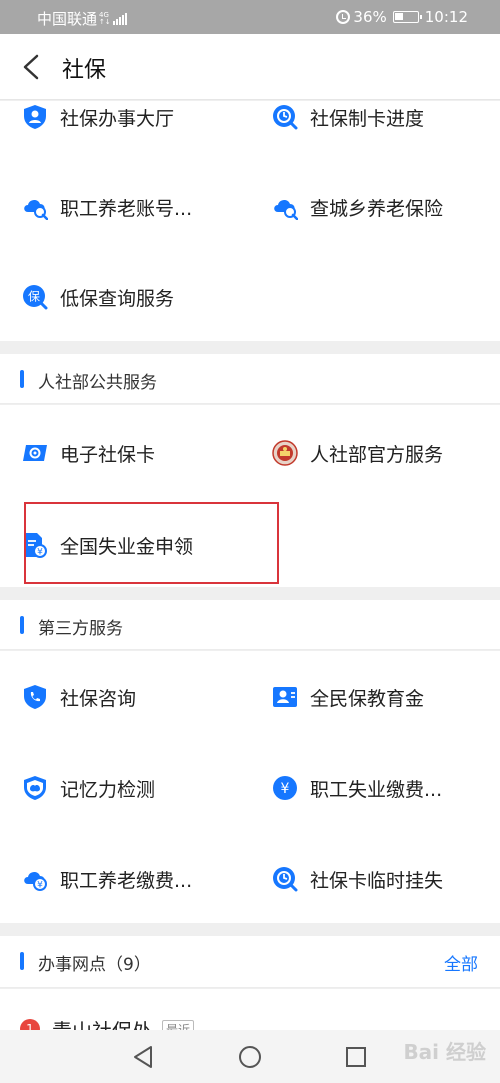  What do you see at coordinates (444, 1052) in the screenshot?
I see `watermark: Bai 经验` at bounding box center [444, 1052].